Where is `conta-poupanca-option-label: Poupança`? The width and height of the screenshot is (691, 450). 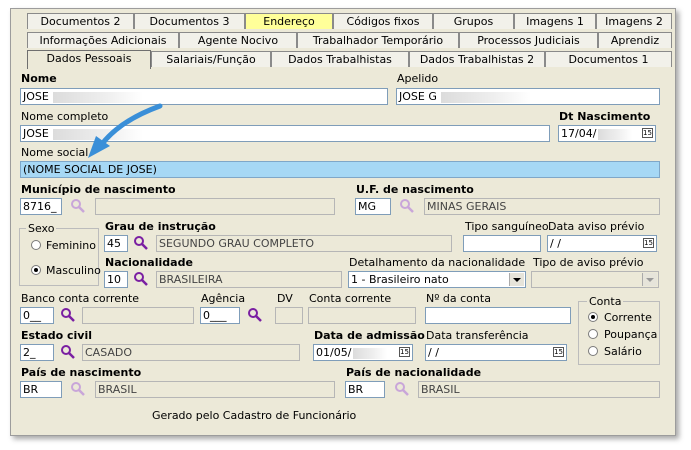 conta-poupanca-option-label: Poupança is located at coordinates (631, 334).